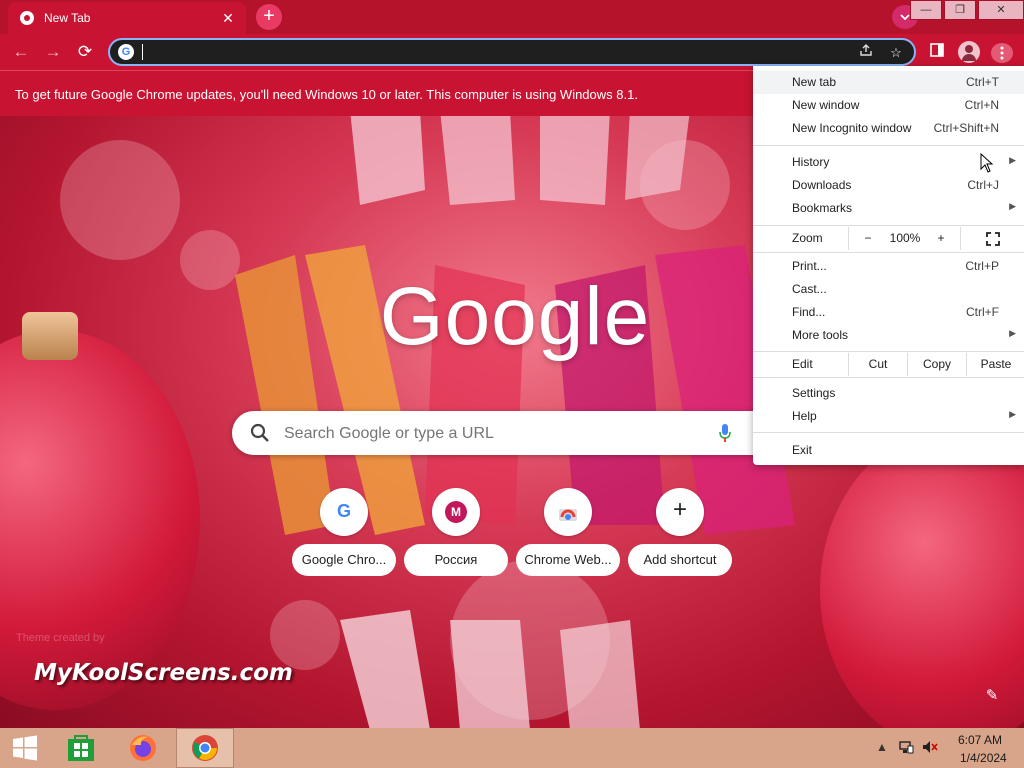  I want to click on reload-button: ⟳, so click(85, 52).